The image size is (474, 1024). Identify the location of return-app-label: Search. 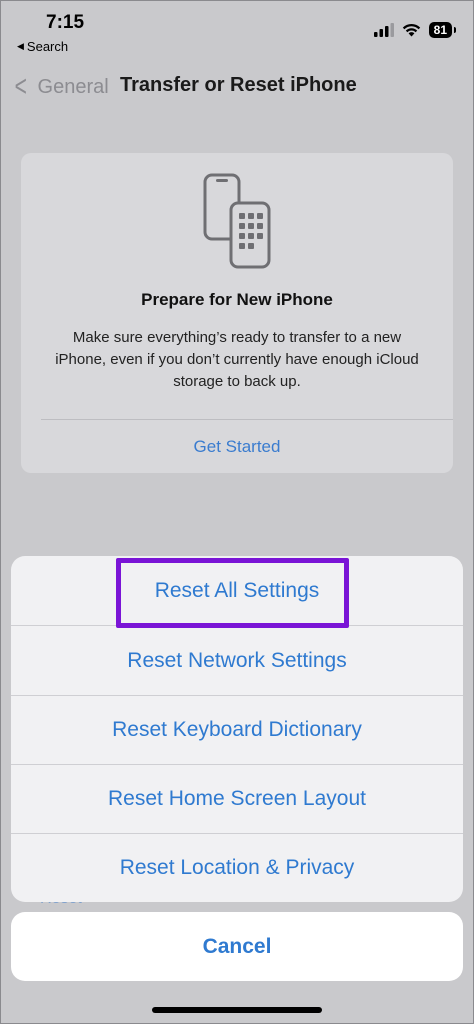
(47, 46).